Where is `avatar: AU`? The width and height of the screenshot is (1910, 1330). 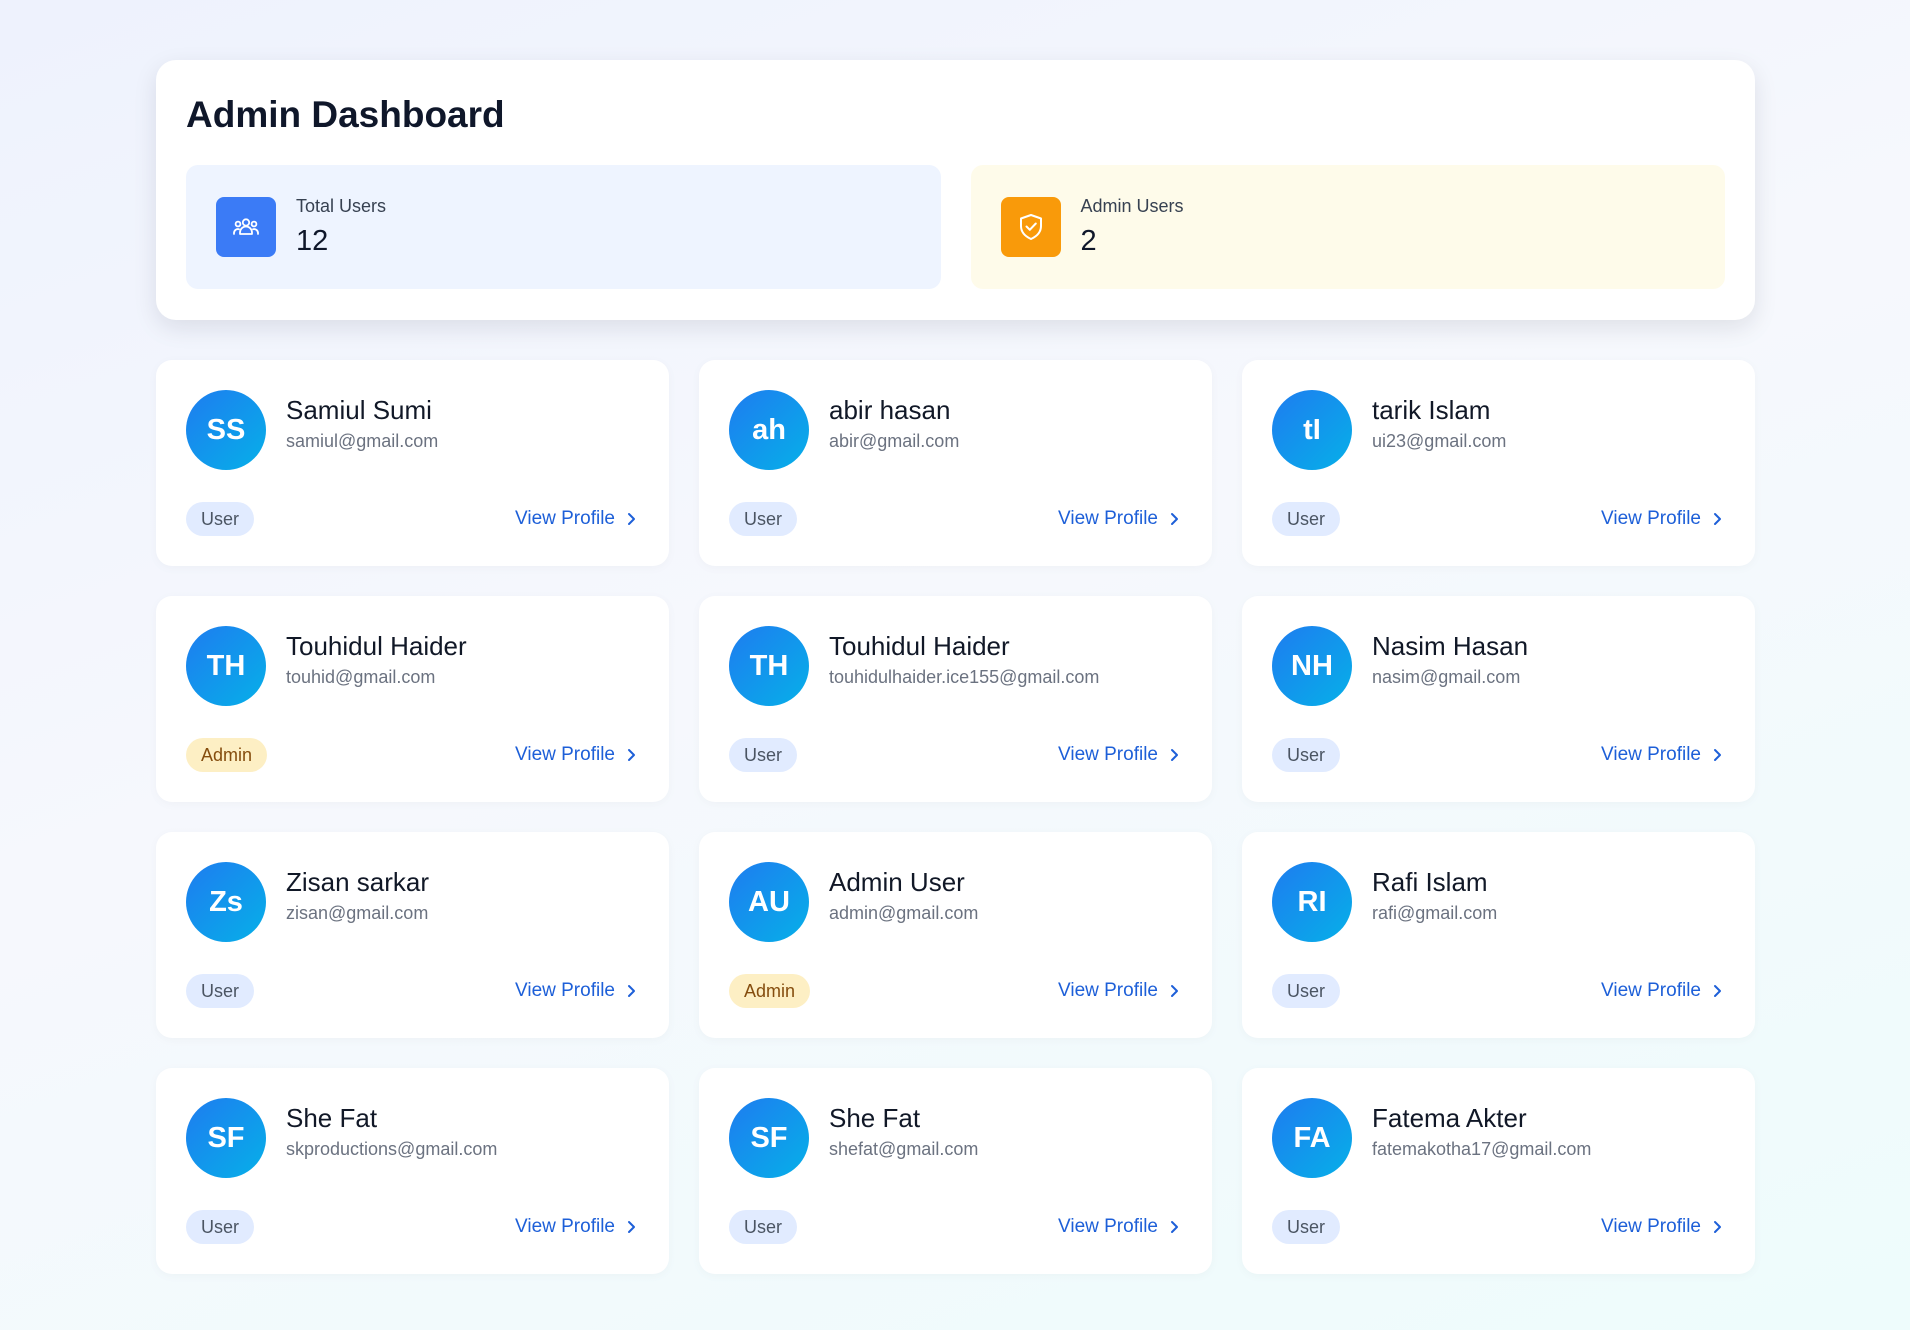 avatar: AU is located at coordinates (769, 902).